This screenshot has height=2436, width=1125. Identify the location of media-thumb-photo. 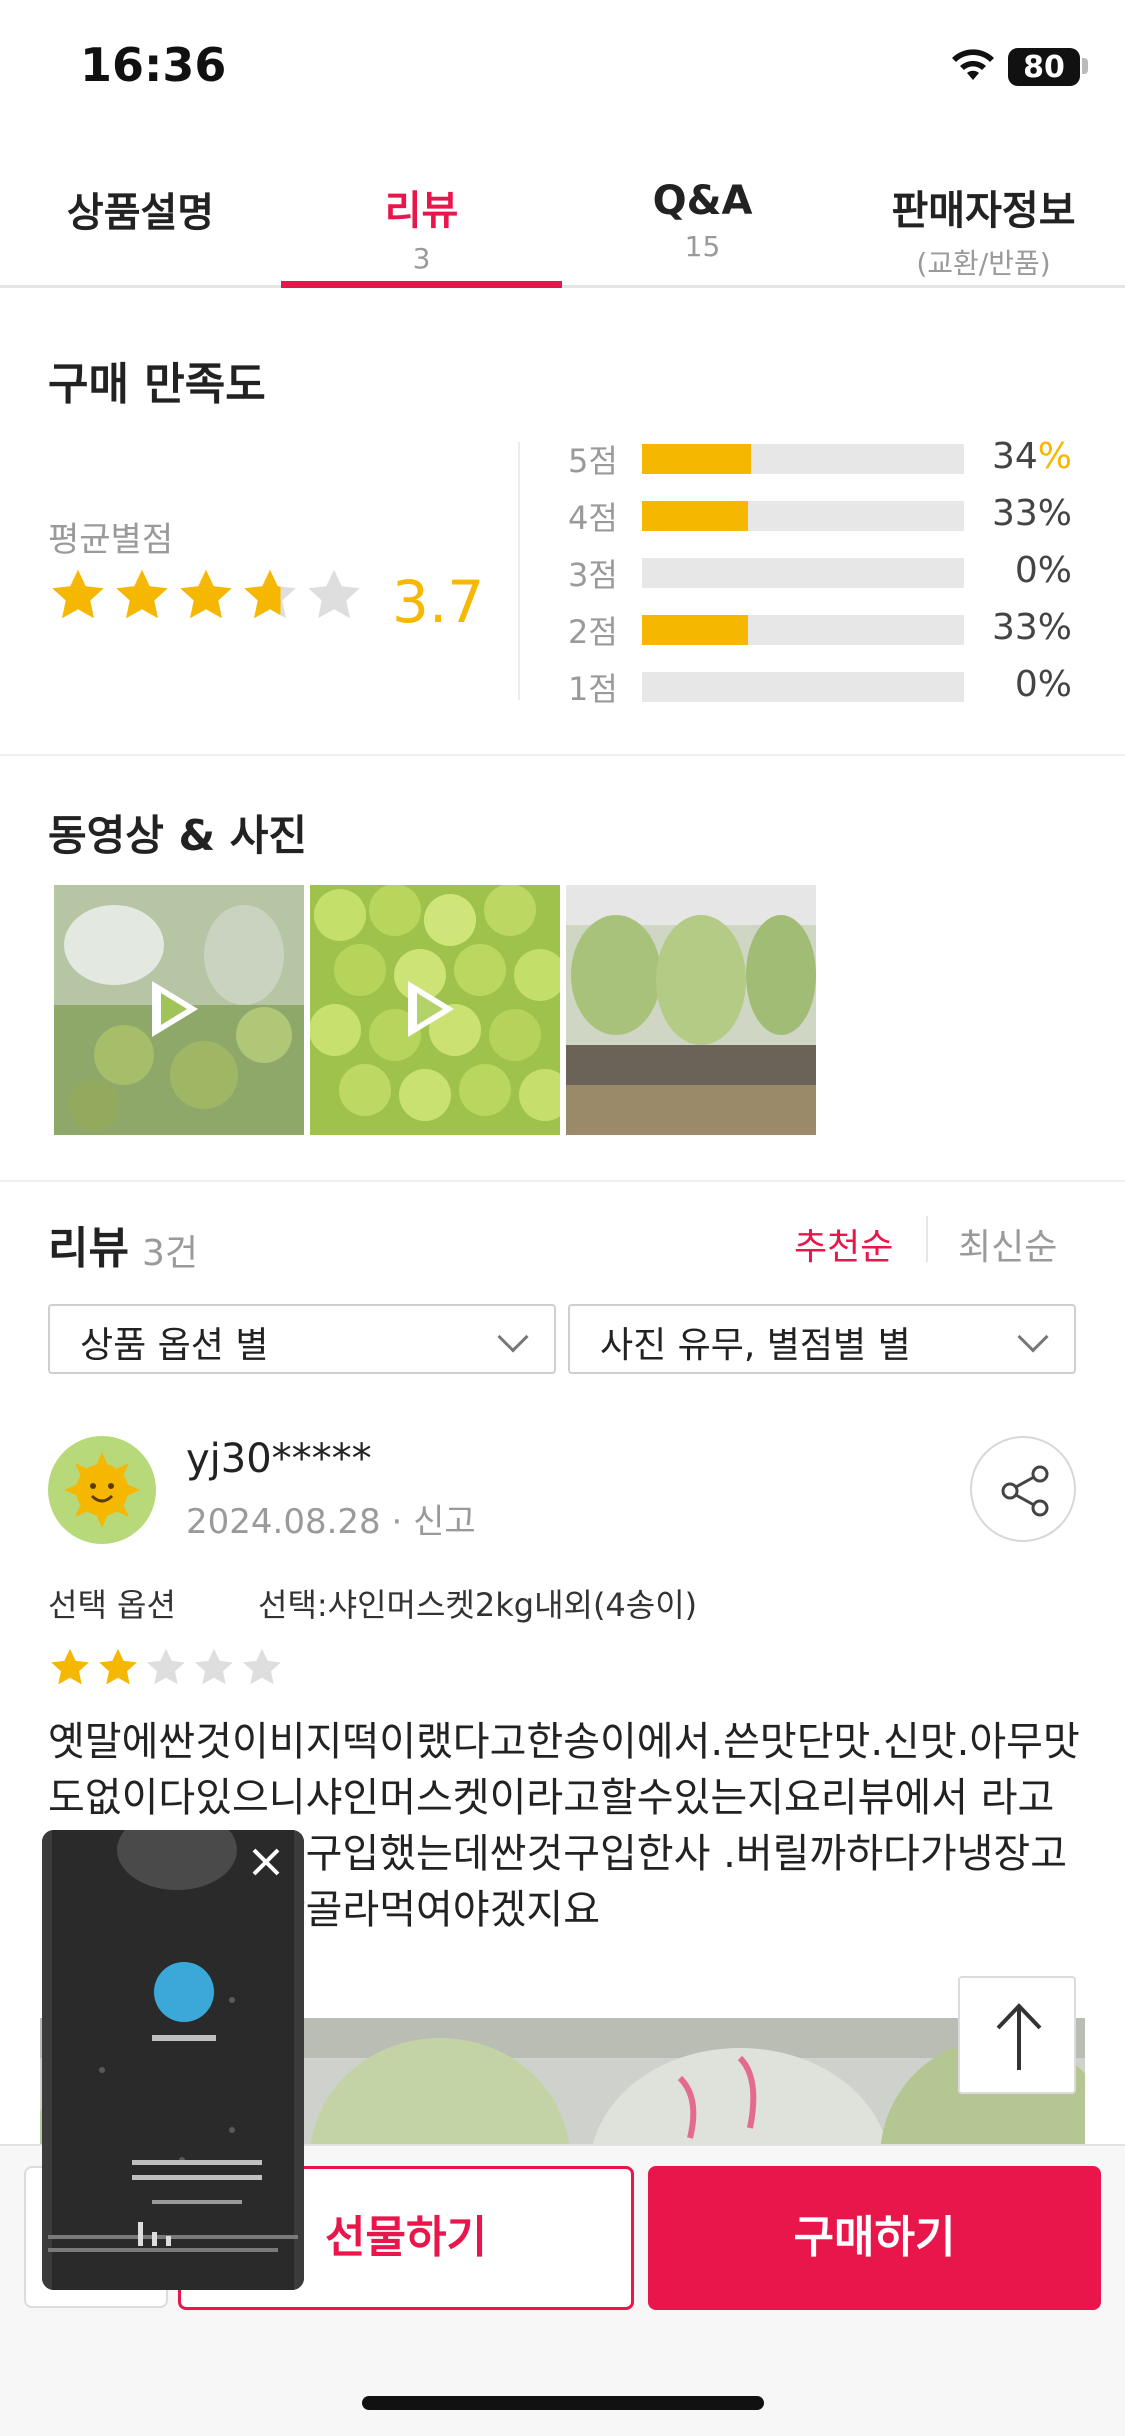
(691, 1010).